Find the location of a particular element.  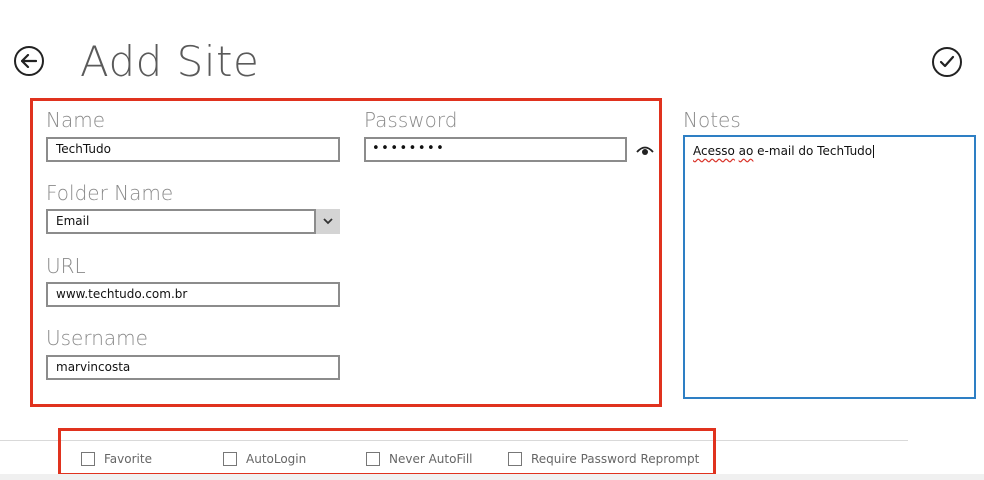

bottom-app-bar-edge is located at coordinates (492, 477).